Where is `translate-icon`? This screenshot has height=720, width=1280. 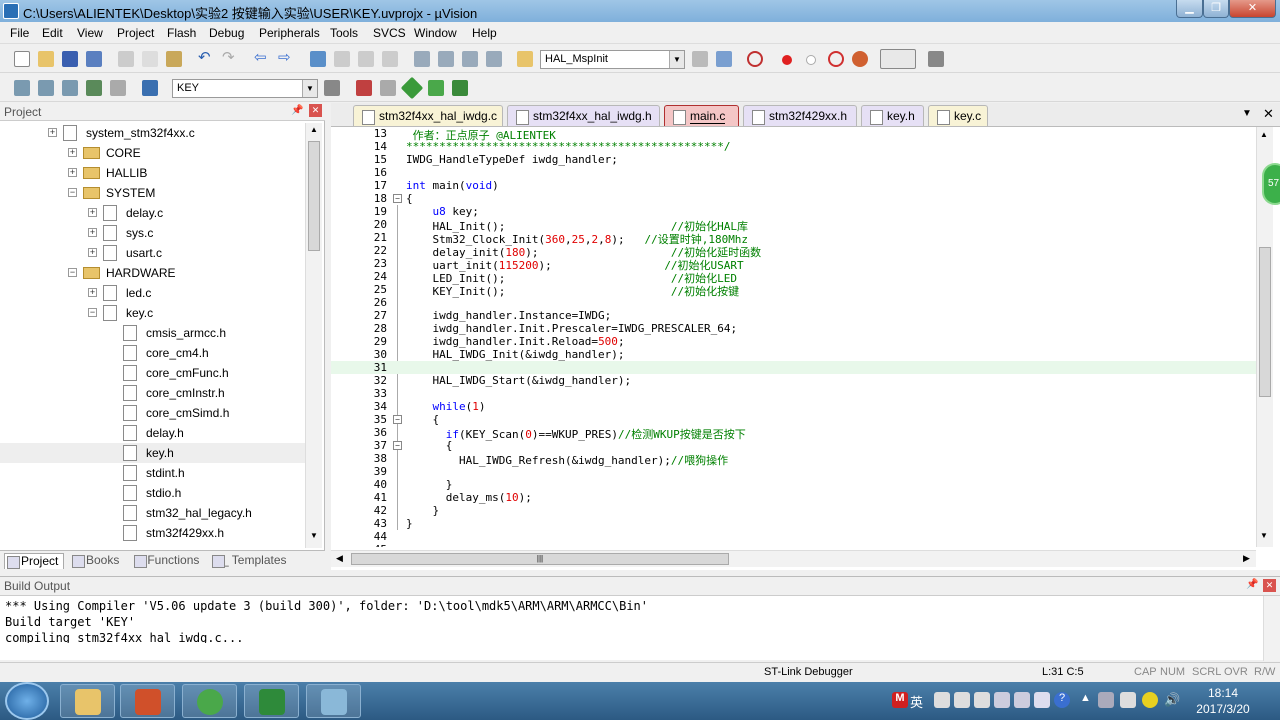 translate-icon is located at coordinates (22, 88).